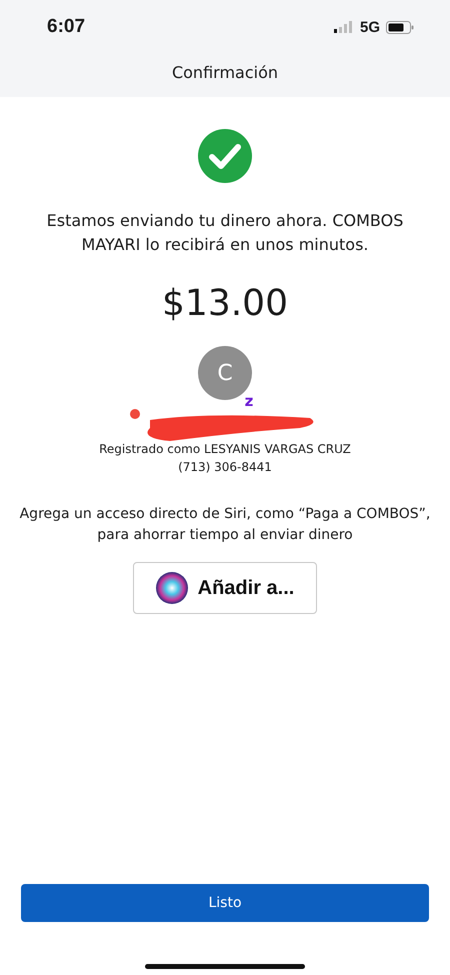  I want to click on done-button: Listo, so click(225, 903).